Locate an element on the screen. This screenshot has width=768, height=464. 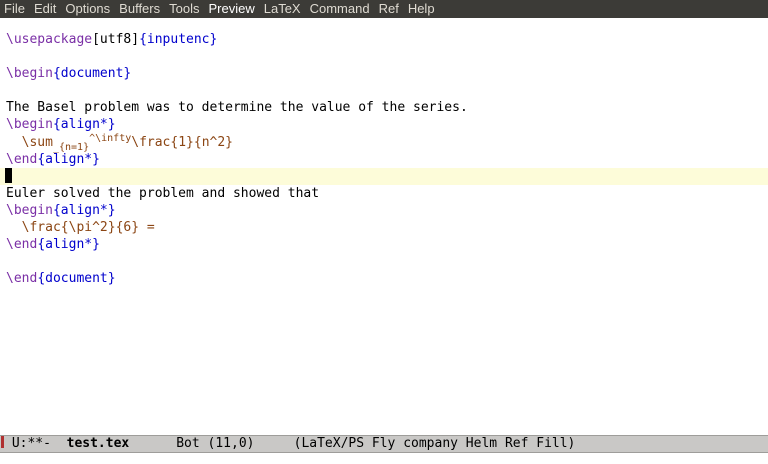
math-line: \sum_{n=1}^\infty\frac{1}{n^2} is located at coordinates (384, 142).